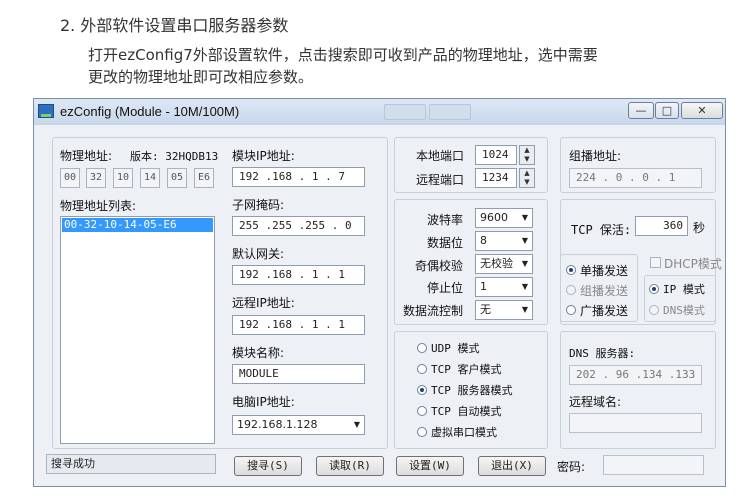  What do you see at coordinates (204, 178) in the screenshot?
I see `mac-part: E6` at bounding box center [204, 178].